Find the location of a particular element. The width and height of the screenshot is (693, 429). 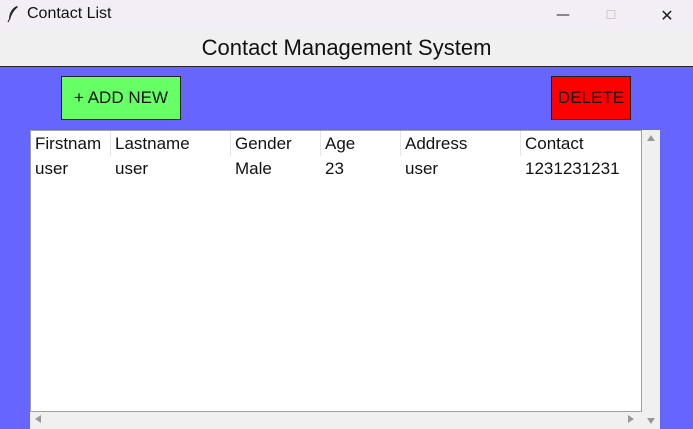

close-button: ✕ is located at coordinates (667, 15).